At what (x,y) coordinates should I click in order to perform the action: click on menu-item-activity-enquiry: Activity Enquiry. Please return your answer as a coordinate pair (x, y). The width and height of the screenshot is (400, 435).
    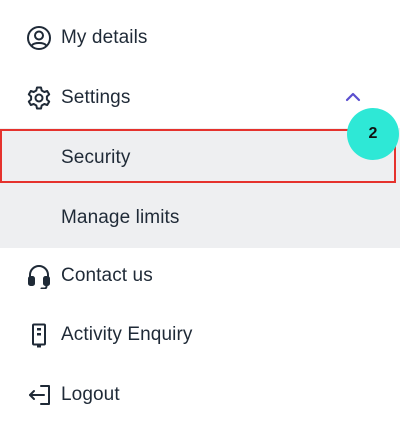
    Looking at the image, I should click on (200, 334).